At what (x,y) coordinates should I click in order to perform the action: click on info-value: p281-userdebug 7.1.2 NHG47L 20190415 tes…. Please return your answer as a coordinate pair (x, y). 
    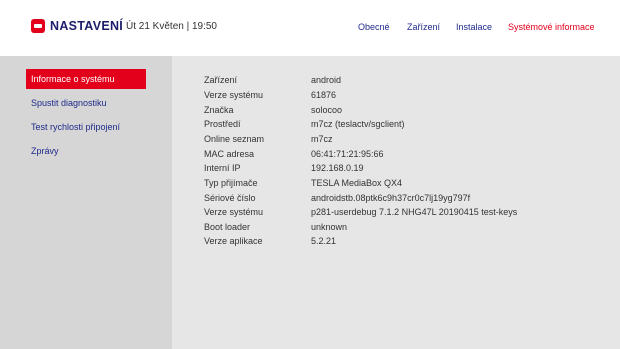
    Looking at the image, I should click on (414, 212).